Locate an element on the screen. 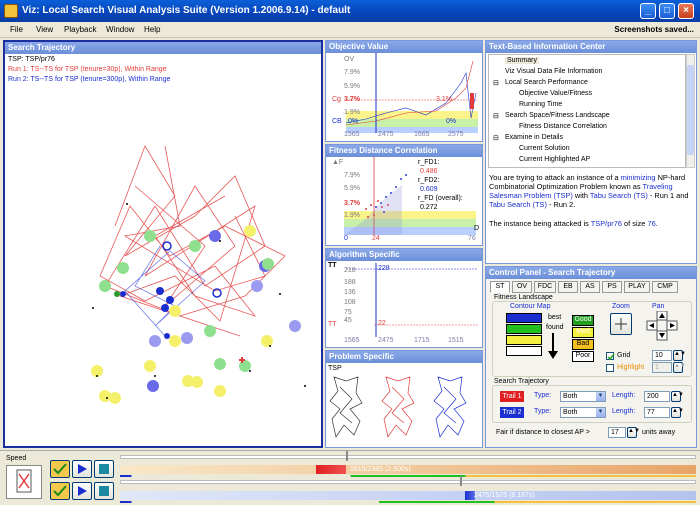 This screenshot has height=505, width=700. fdc-xlabel-0: 0 is located at coordinates (346, 238).